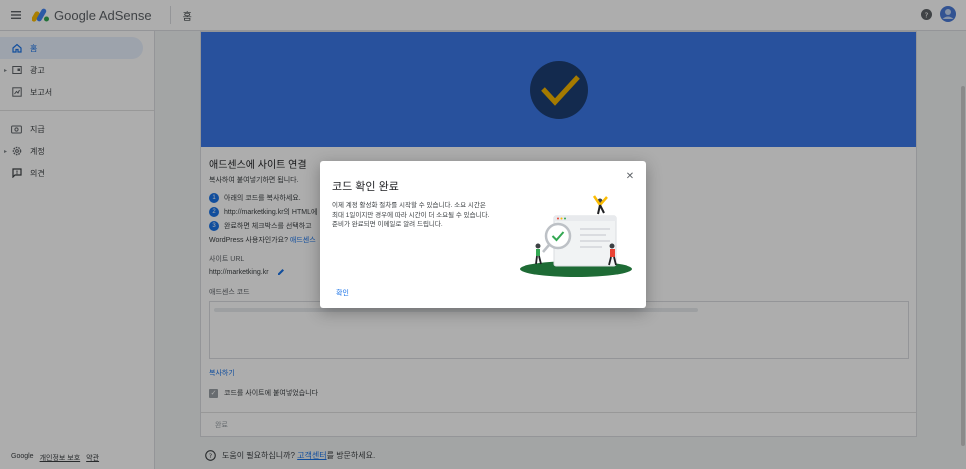 The image size is (966, 469). Describe the element at coordinates (365, 187) in the screenshot. I see `dialog-title: 코드 확인 완료` at that location.